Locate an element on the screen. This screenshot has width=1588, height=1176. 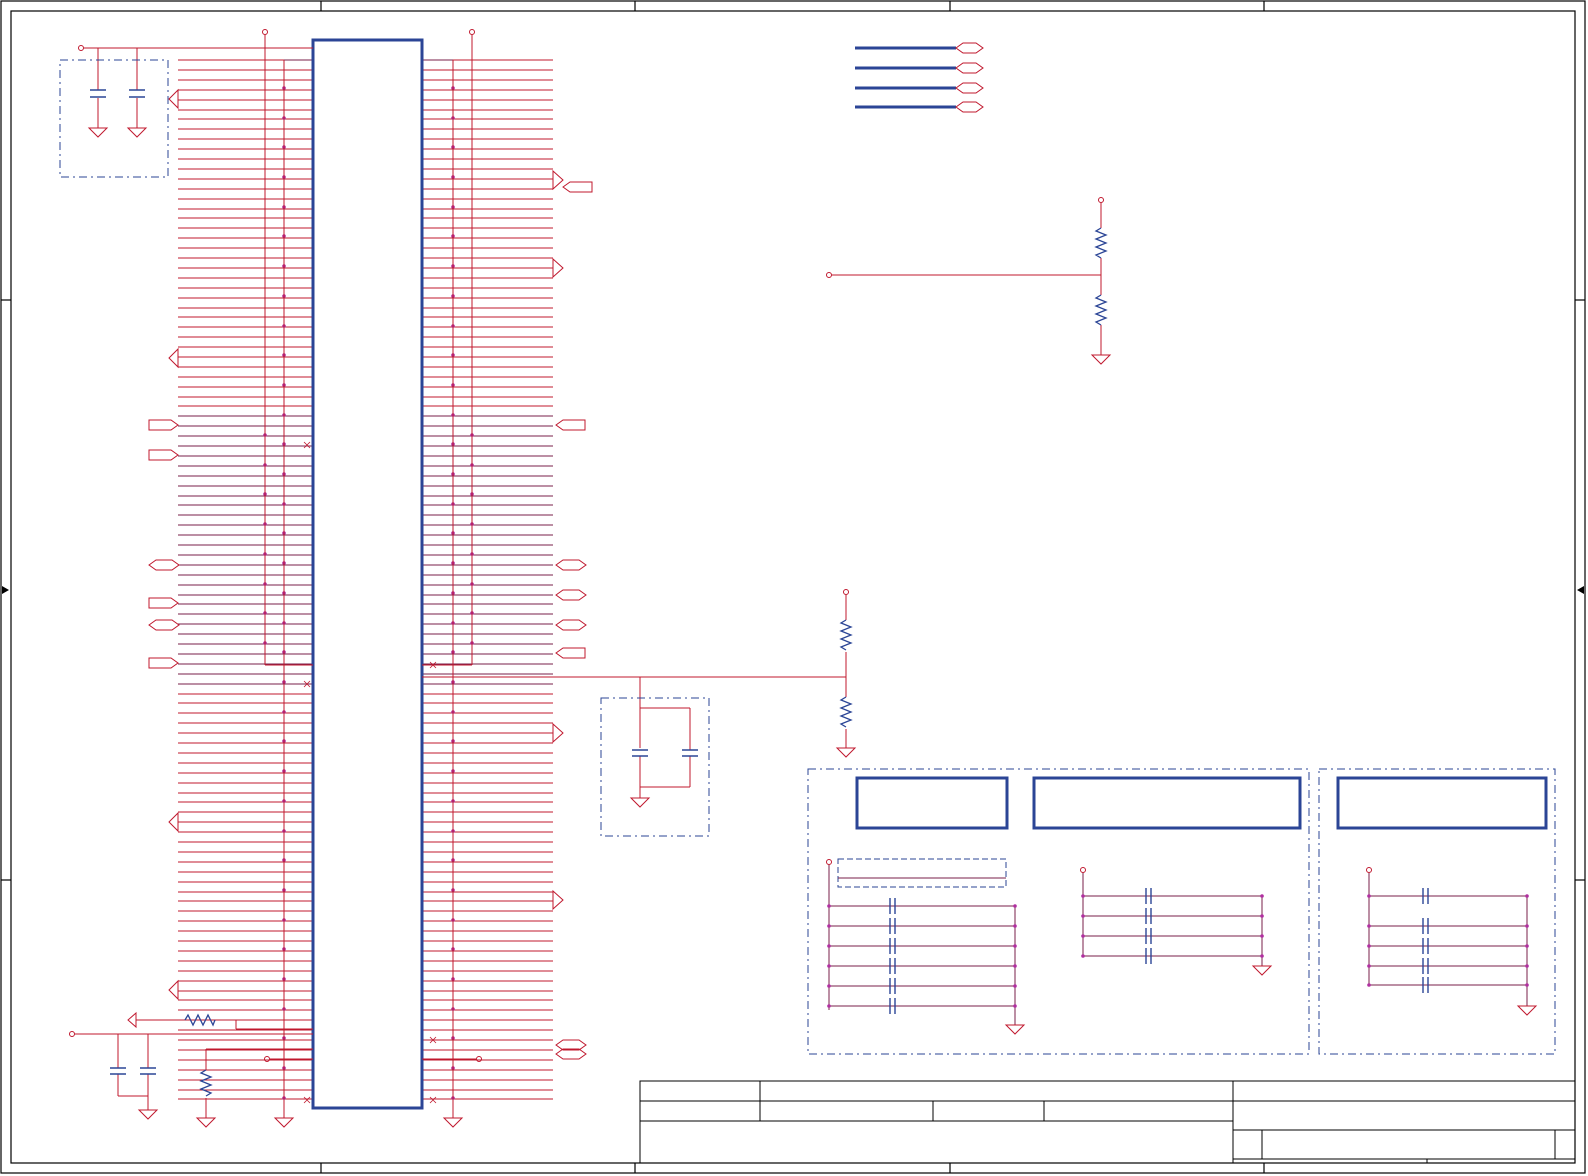
decoupling-group-top-left is located at coordinates (186, 111).